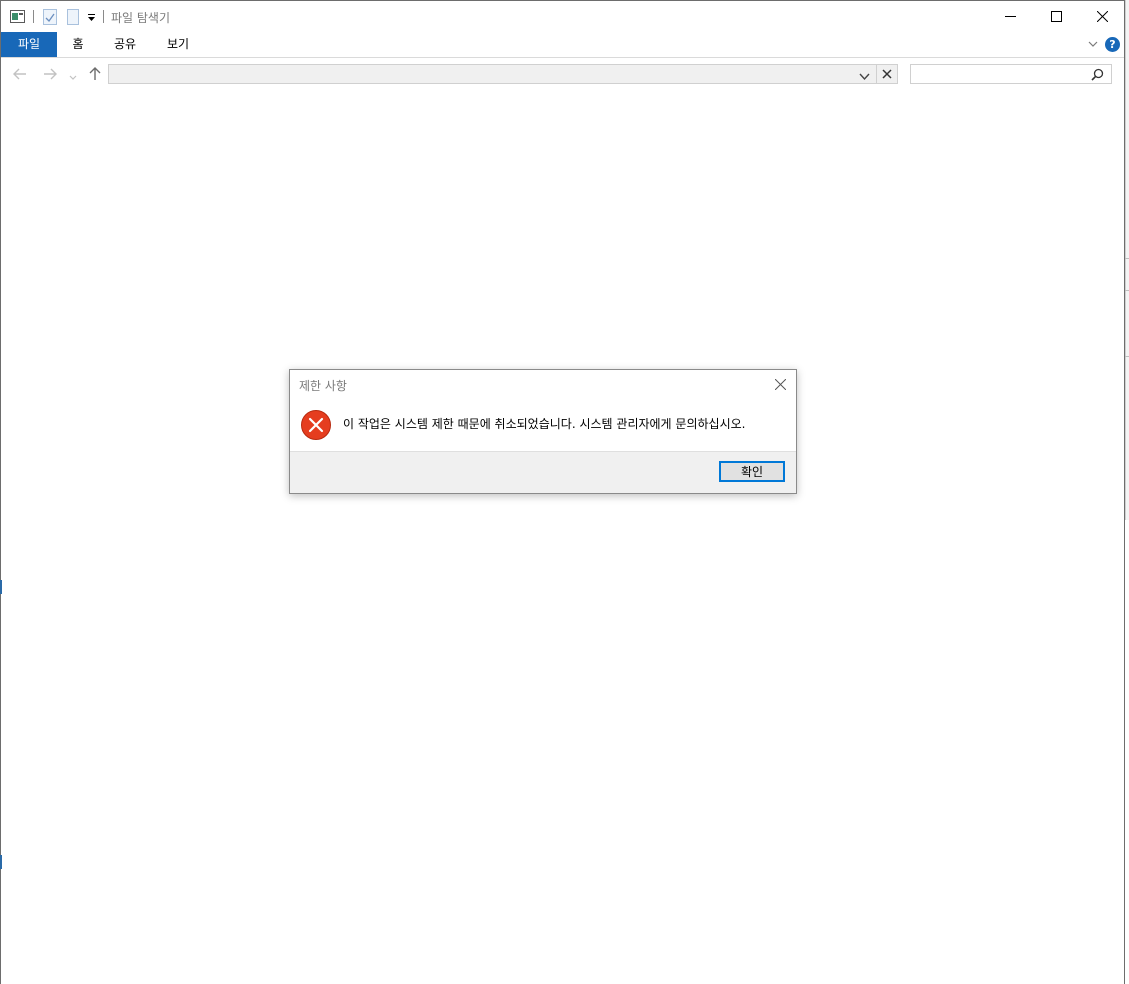  I want to click on minimize-icon, so click(1010, 16).